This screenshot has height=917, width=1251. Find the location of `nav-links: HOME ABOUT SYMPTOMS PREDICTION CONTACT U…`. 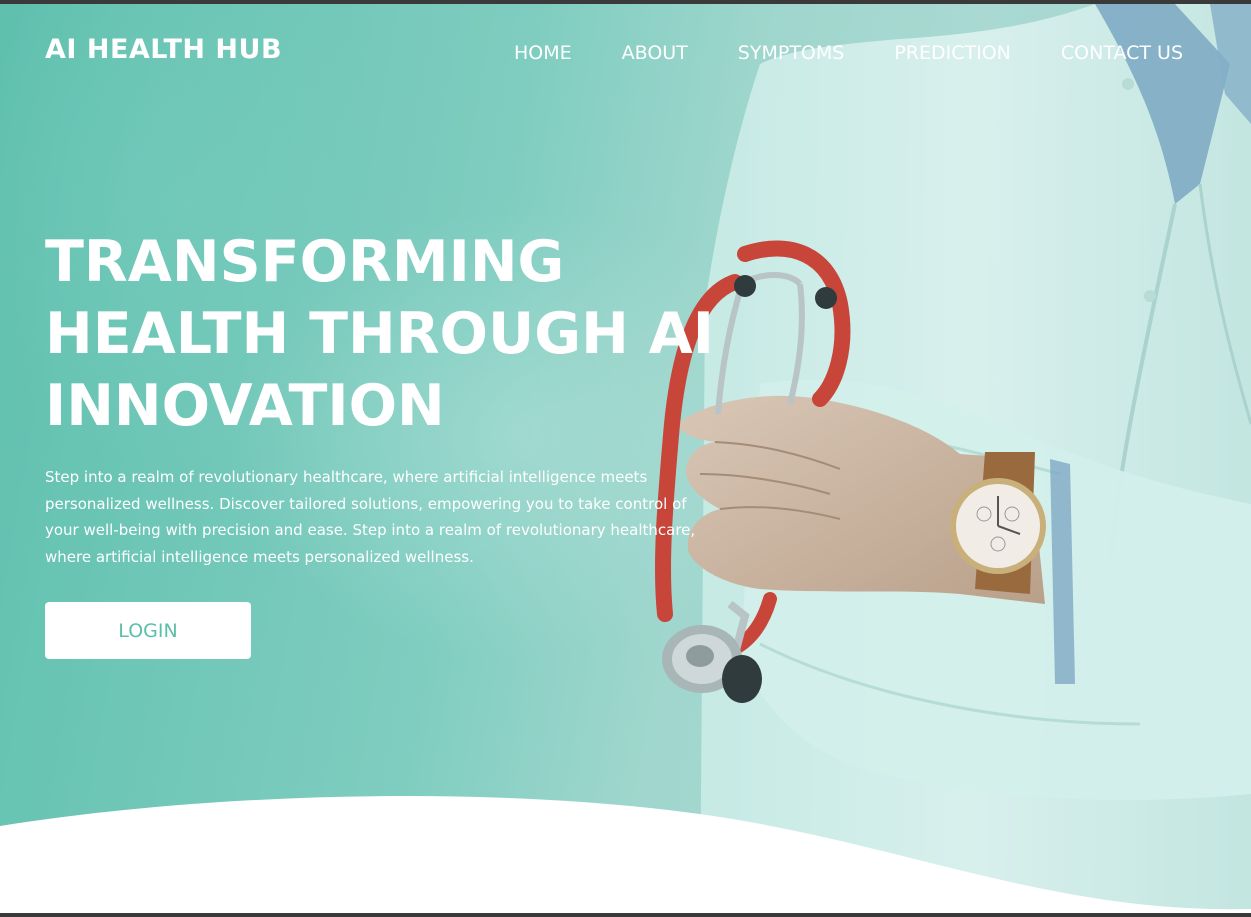

nav-links: HOME ABOUT SYMPTOMS PREDICTION CONTACT U… is located at coordinates (848, 53).